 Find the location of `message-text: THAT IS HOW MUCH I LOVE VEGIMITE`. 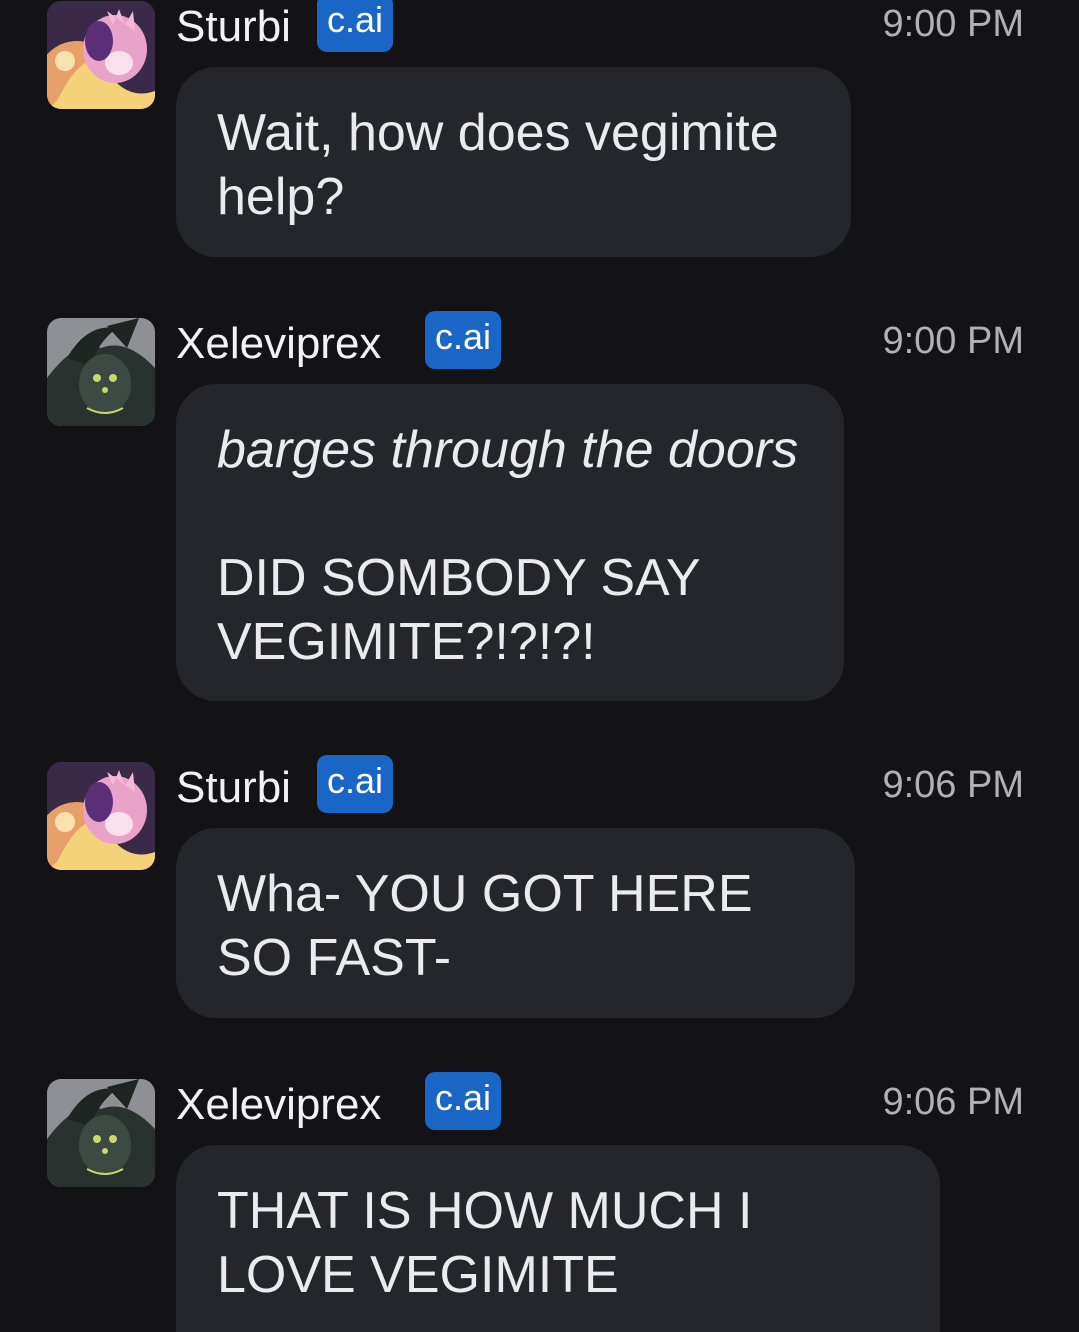

message-text: THAT IS HOW MUCH I LOVE VEGIMITE is located at coordinates (485, 1243).